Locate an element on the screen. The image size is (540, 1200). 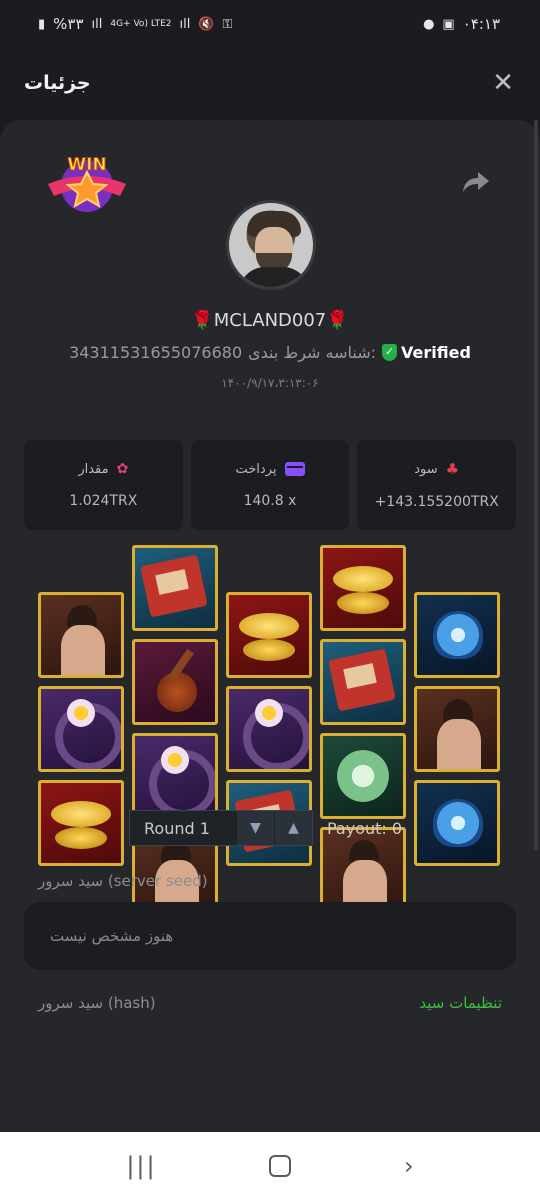
win-badge-icon: WIN is located at coordinates (87, 183).